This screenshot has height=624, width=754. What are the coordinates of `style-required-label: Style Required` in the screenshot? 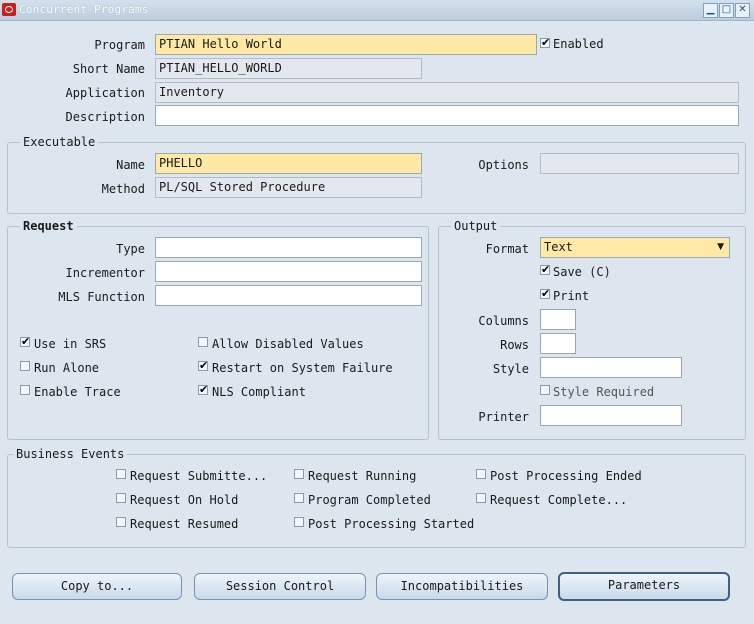 It's located at (604, 392).